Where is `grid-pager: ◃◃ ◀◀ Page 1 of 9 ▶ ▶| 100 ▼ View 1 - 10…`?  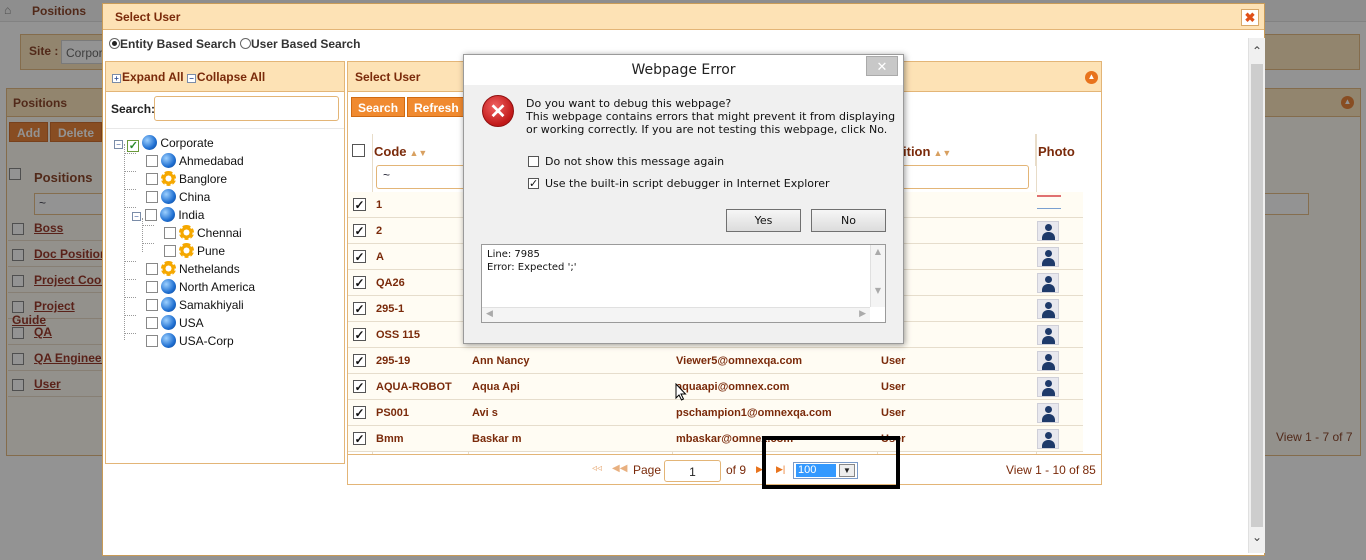 grid-pager: ◃◃ ◀◀ Page 1 of 9 ▶ ▶| 100 ▼ View 1 - 10… is located at coordinates (724, 469).